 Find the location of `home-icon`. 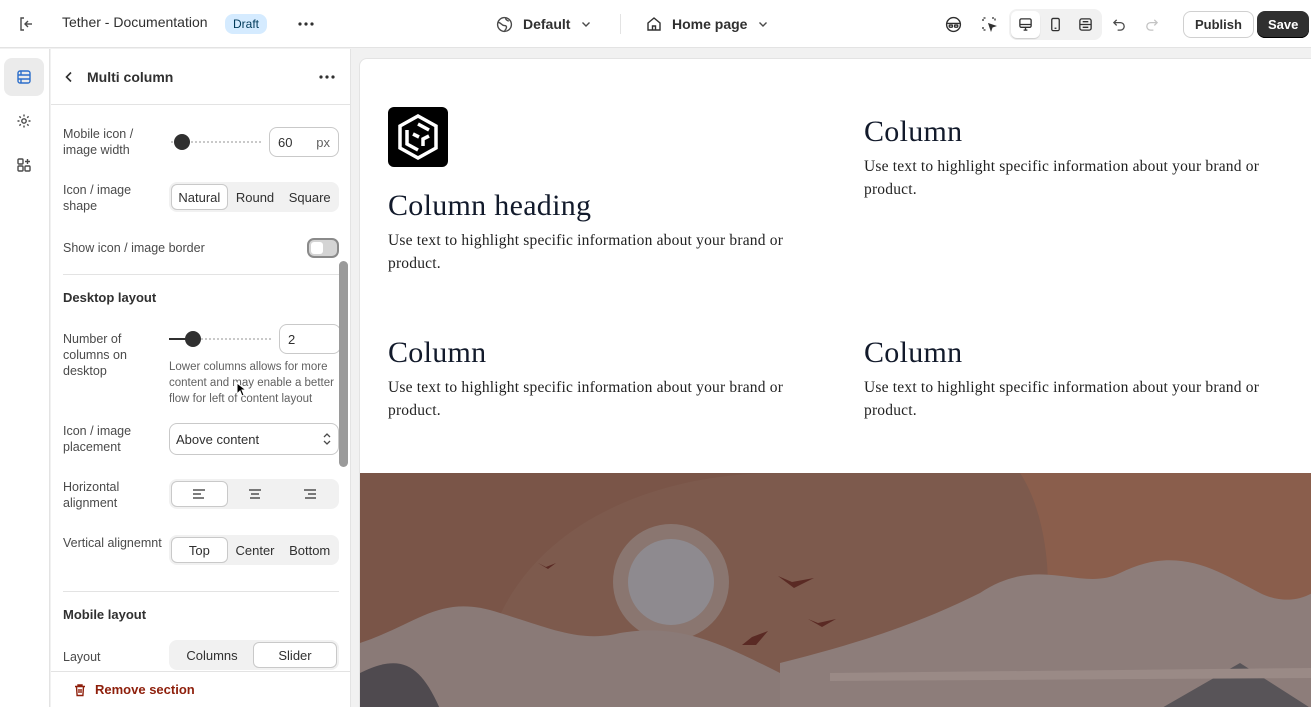

home-icon is located at coordinates (654, 24).